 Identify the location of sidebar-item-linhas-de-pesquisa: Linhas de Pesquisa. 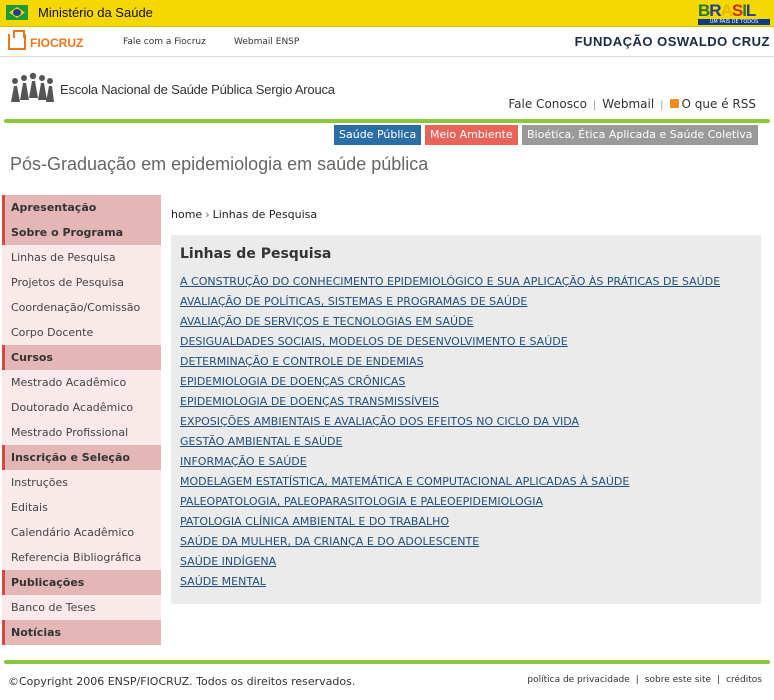
(81, 257).